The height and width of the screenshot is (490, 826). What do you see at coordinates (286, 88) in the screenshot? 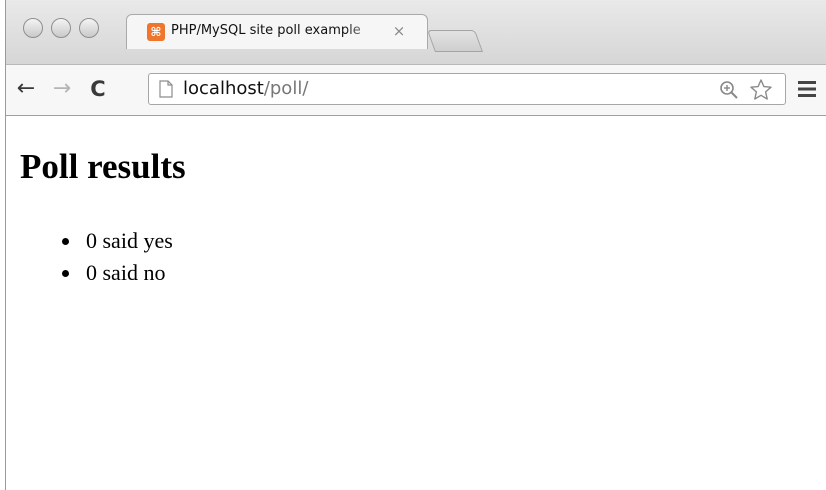
I see `url-path: /poll/` at bounding box center [286, 88].